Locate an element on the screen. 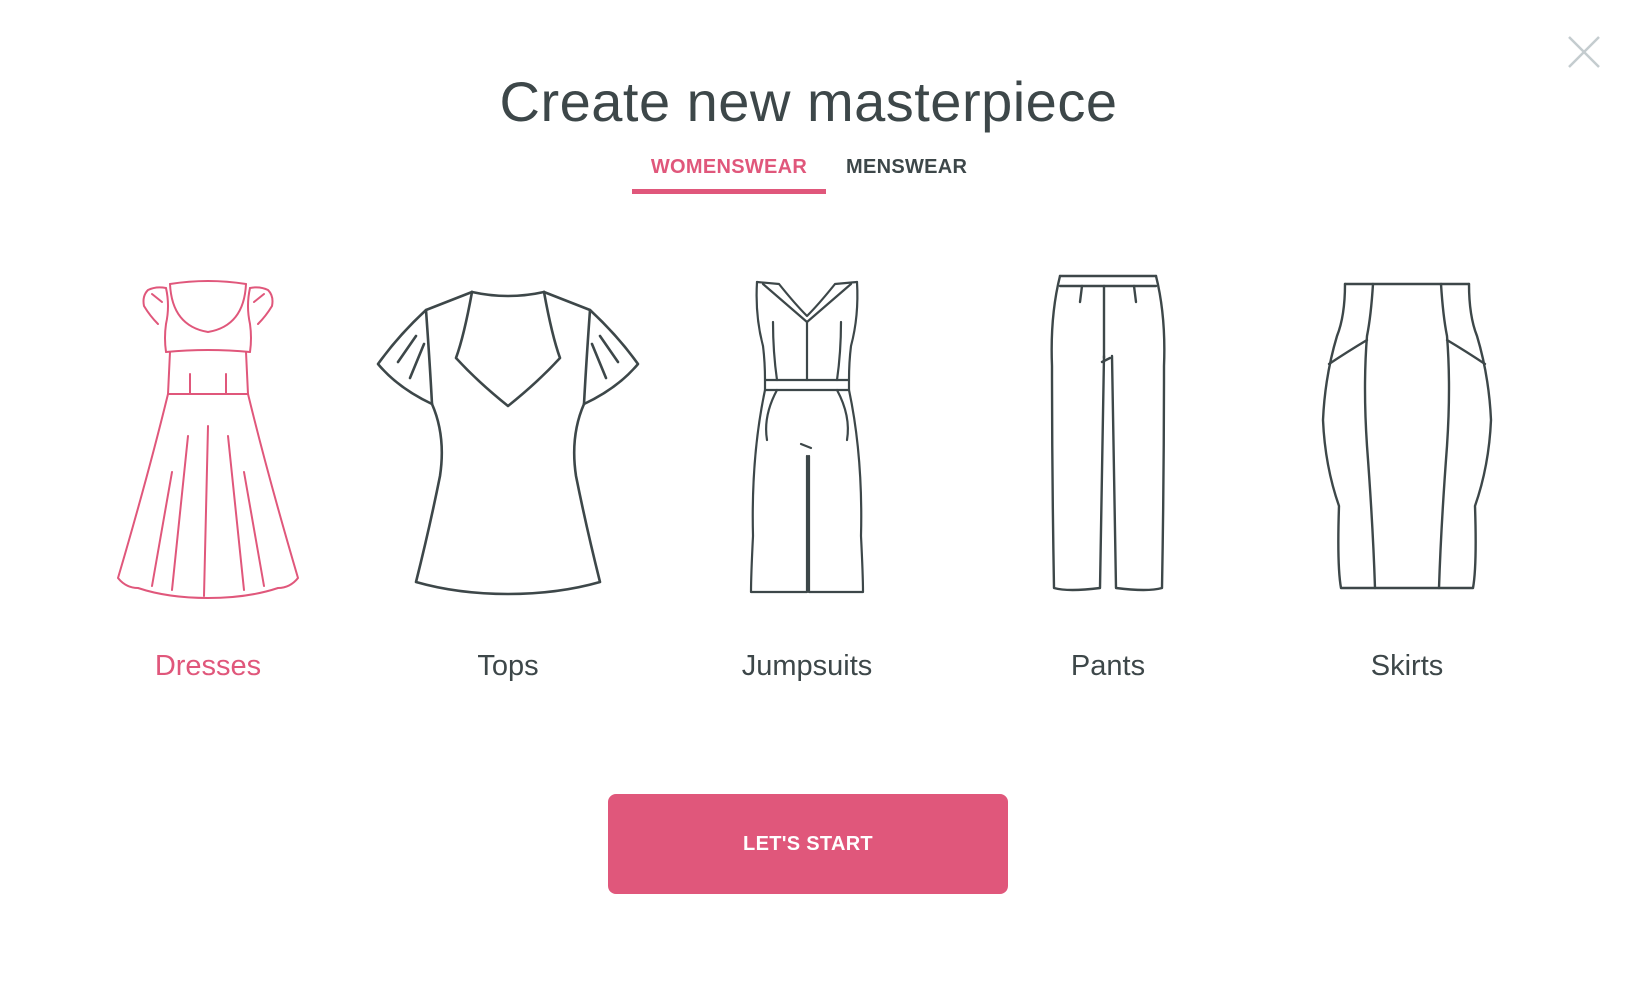  close-icon is located at coordinates (1584, 52).